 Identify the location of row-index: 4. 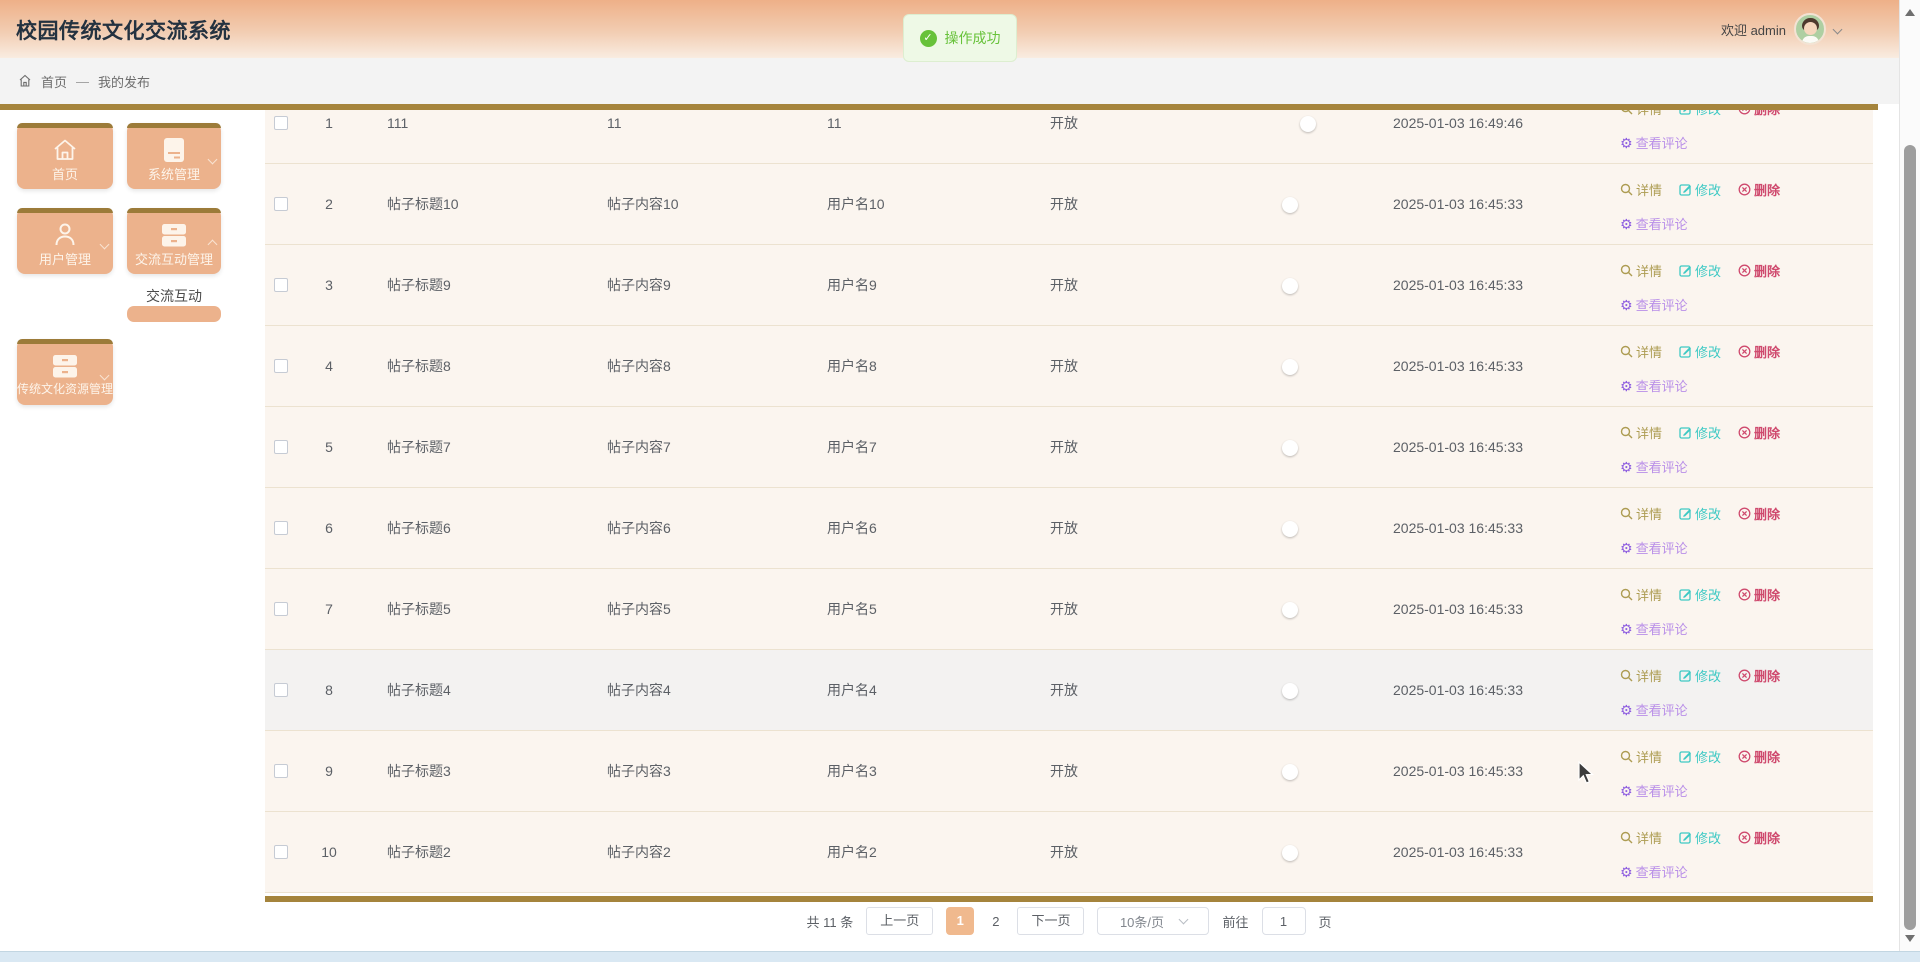
(329, 366).